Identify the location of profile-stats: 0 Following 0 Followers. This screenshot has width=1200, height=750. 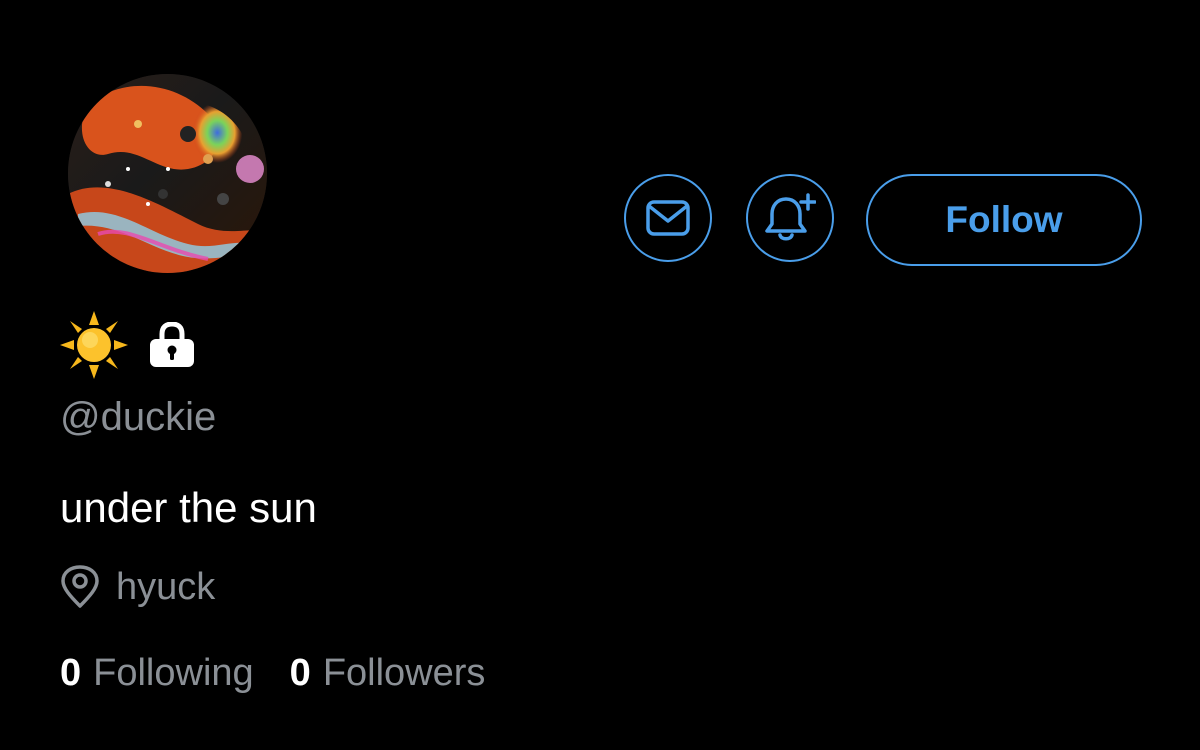
(272, 676).